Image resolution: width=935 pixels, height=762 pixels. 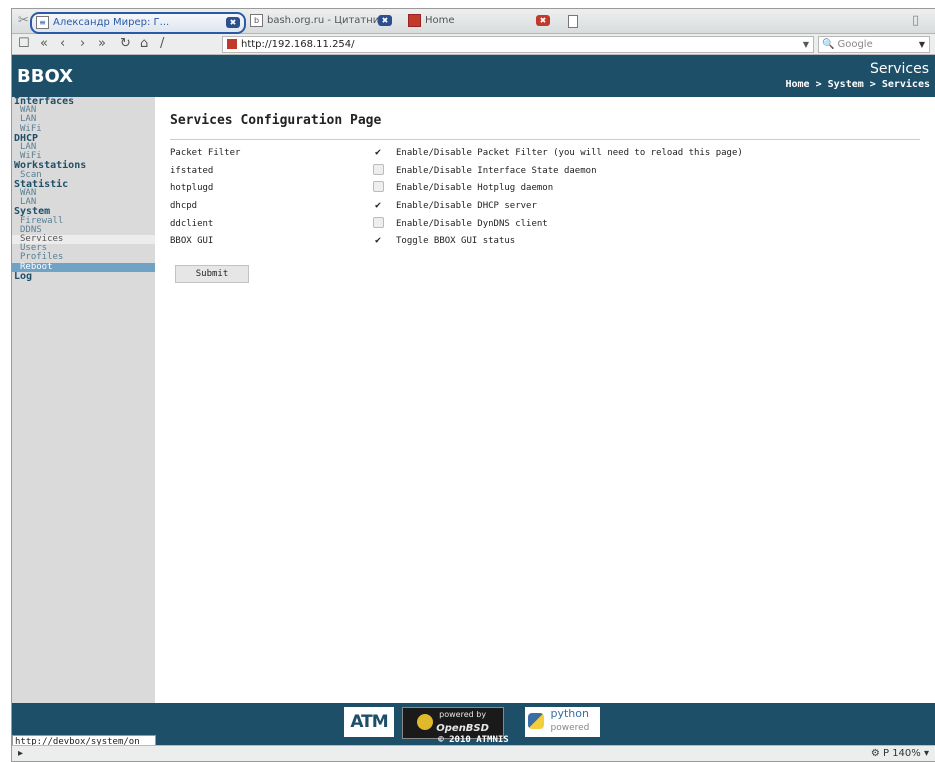 I want to click on forward-icon: ›, so click(x=82, y=43).